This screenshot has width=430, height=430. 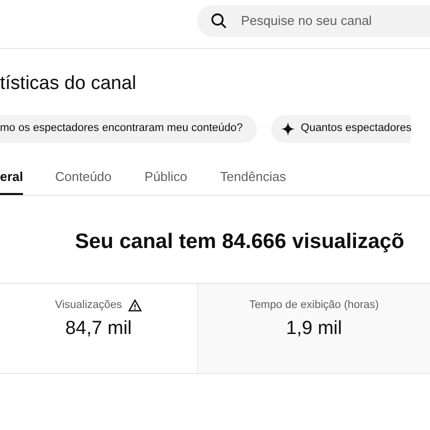 What do you see at coordinates (326, 21) in the screenshot?
I see `search-input: Pesquise no seu canal` at bounding box center [326, 21].